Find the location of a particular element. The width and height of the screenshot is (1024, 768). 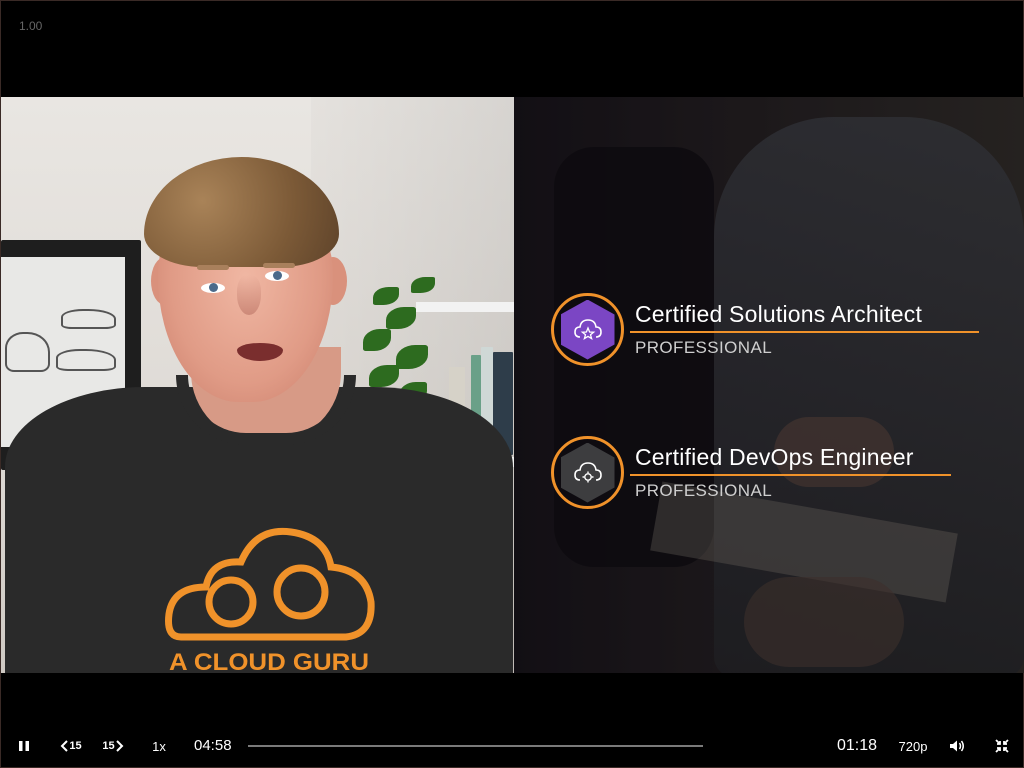

presenter-nose is located at coordinates (249, 295).